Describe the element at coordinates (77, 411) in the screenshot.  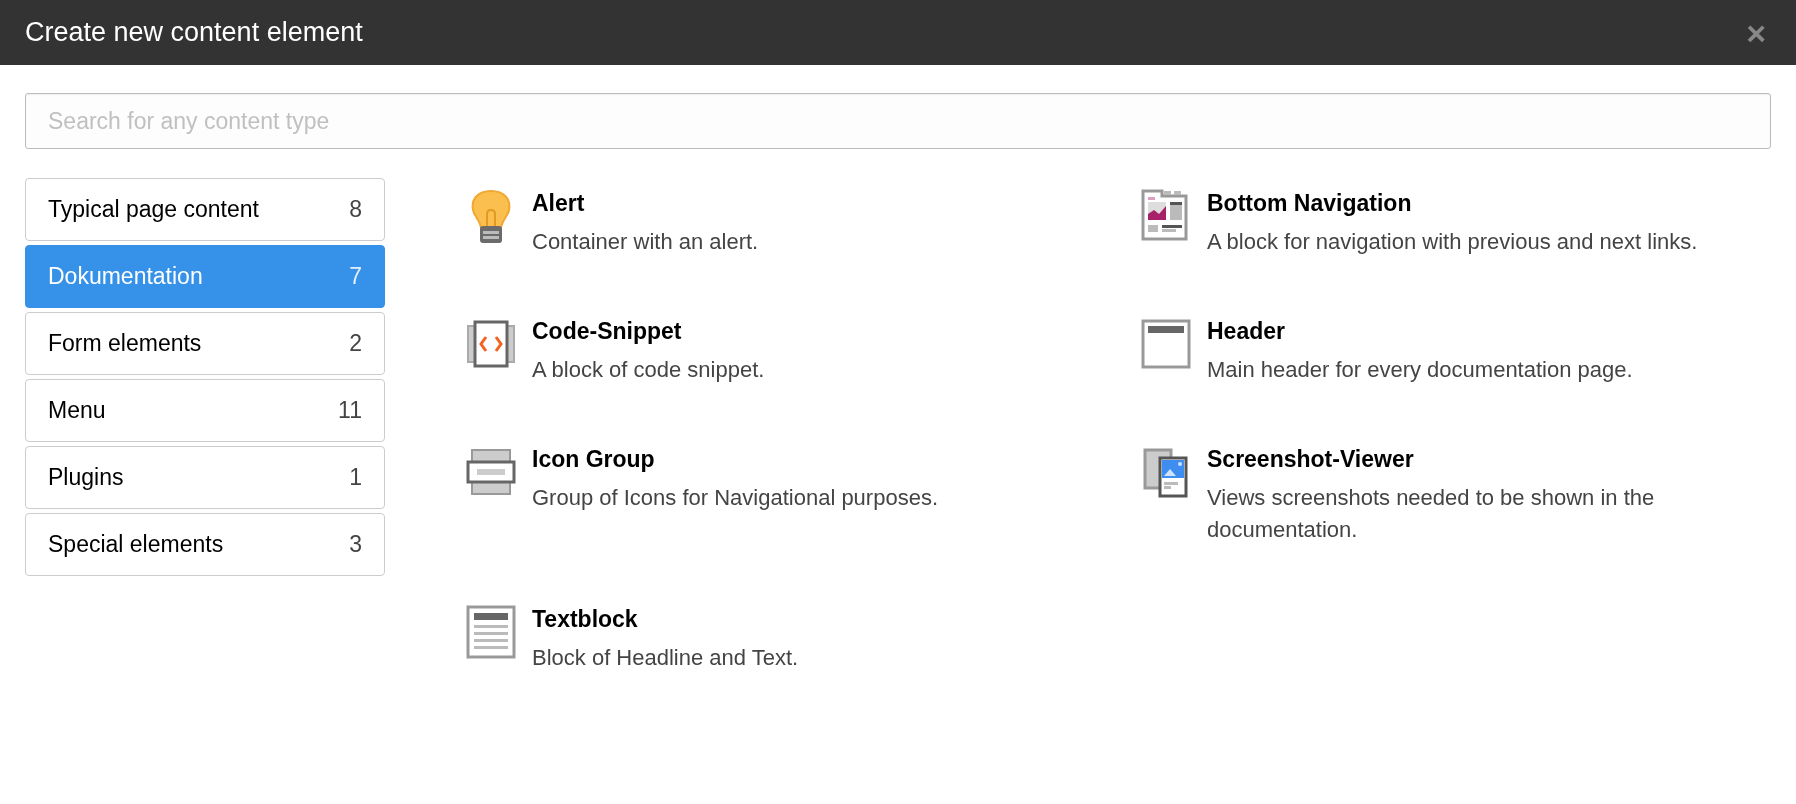
I see `category-label: Menu` at that location.